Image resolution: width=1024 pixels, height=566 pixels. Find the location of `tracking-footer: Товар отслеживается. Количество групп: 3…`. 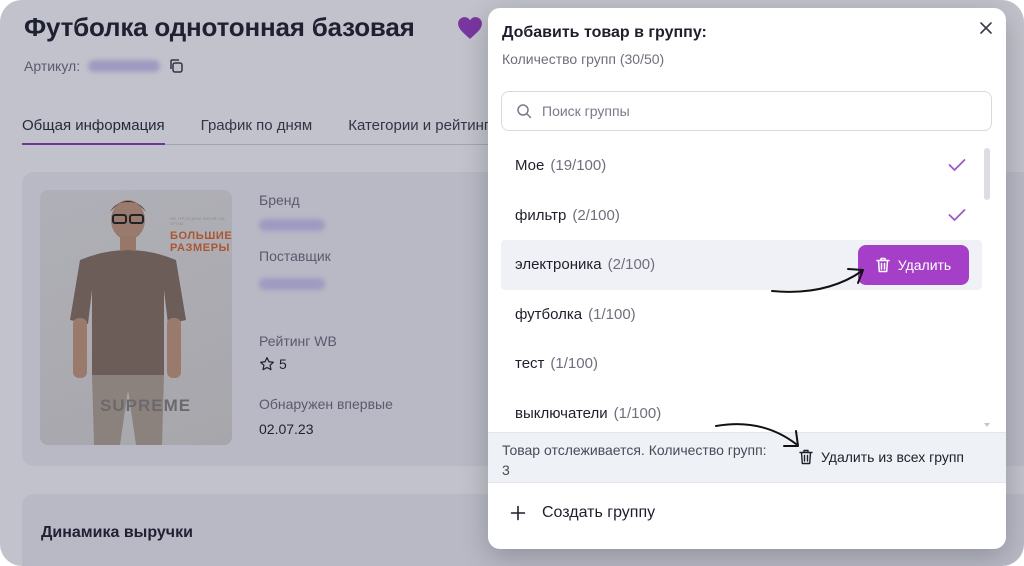

tracking-footer: Товар отслеживается. Количество групп: 3… is located at coordinates (747, 457).